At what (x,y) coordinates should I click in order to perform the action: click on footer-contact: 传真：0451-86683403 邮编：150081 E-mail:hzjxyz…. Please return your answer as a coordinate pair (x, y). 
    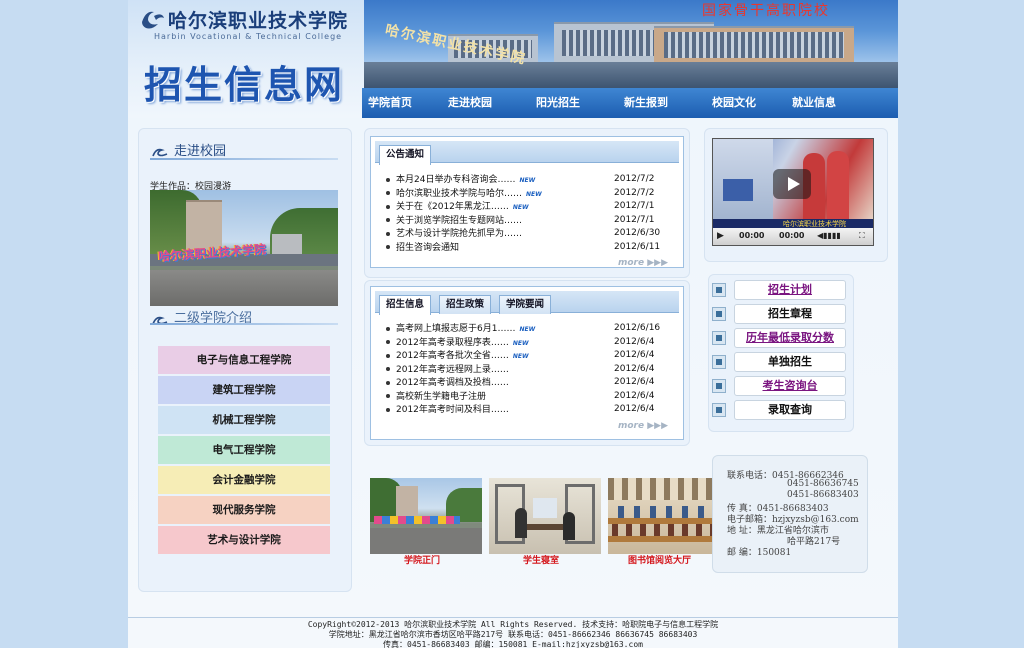
    Looking at the image, I should click on (513, 644).